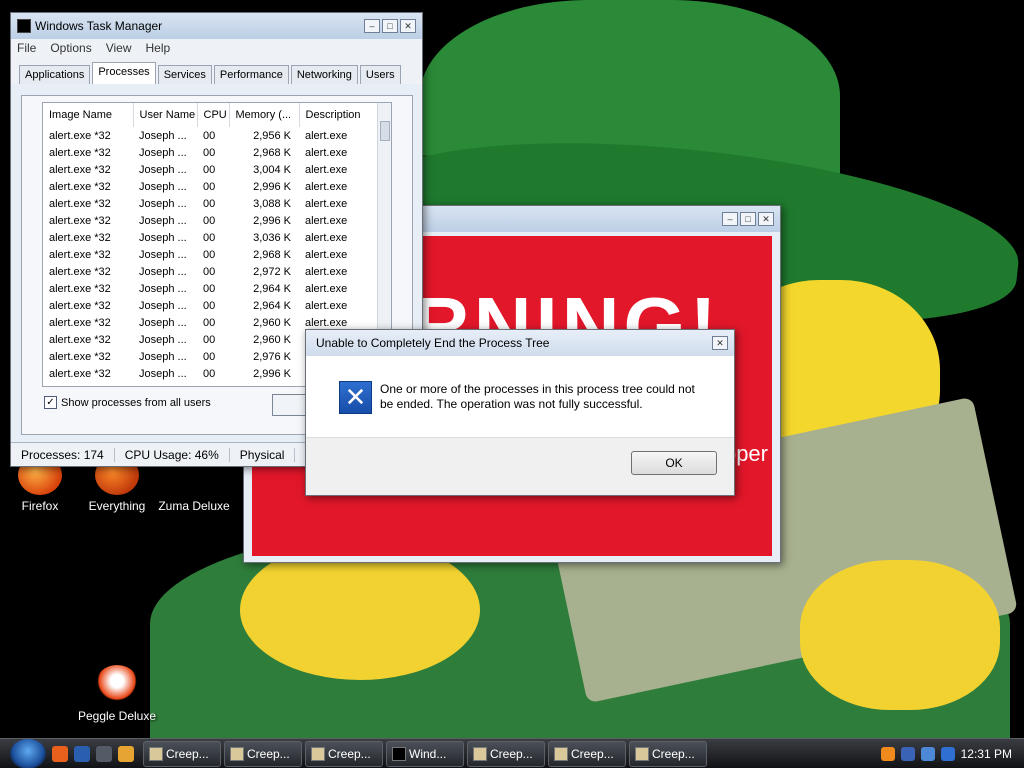 The height and width of the screenshot is (768, 1024). Describe the element at coordinates (24, 26) in the screenshot. I see `task-manager-icon` at that location.